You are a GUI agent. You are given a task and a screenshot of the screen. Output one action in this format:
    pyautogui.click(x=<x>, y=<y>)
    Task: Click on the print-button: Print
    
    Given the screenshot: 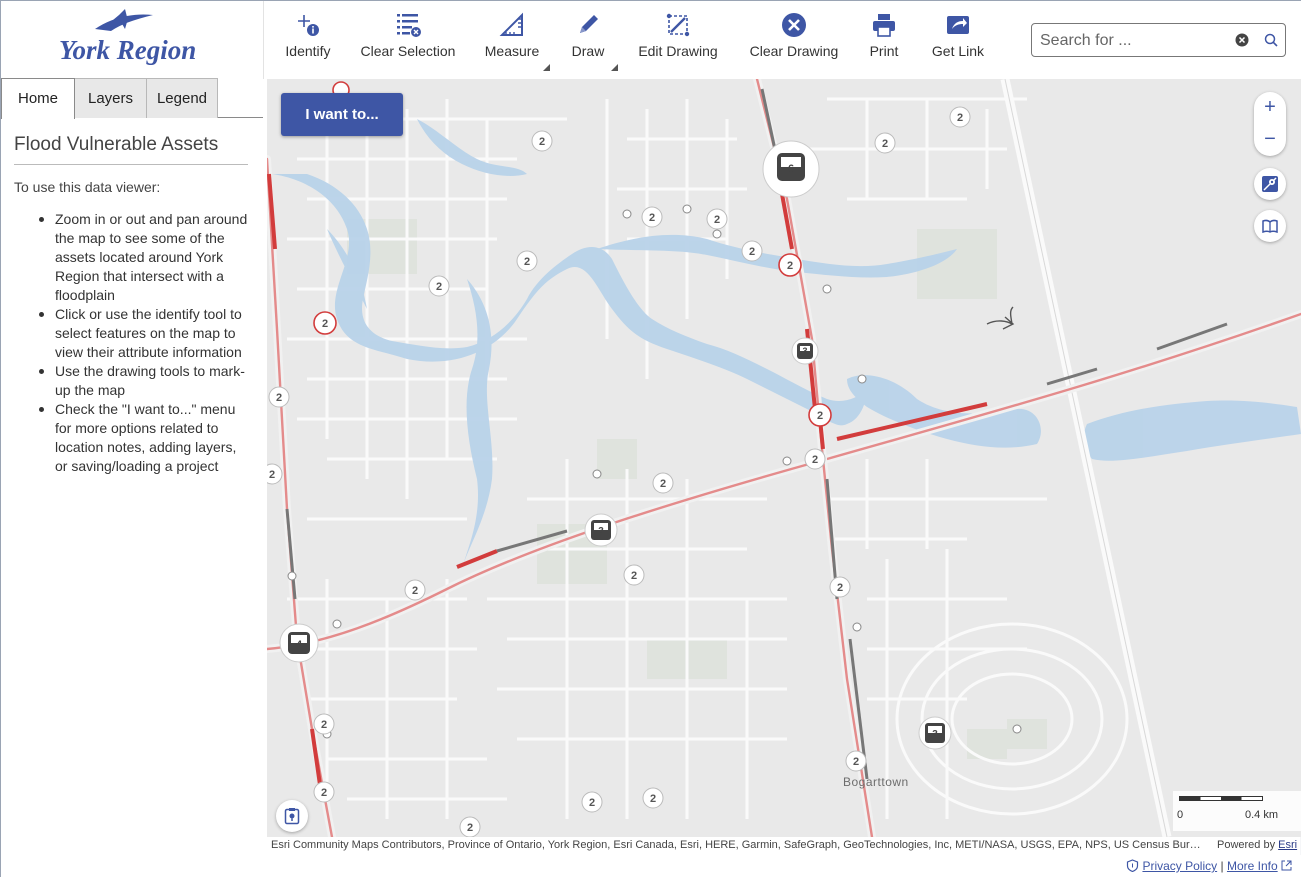 What is the action you would take?
    pyautogui.click(x=884, y=39)
    